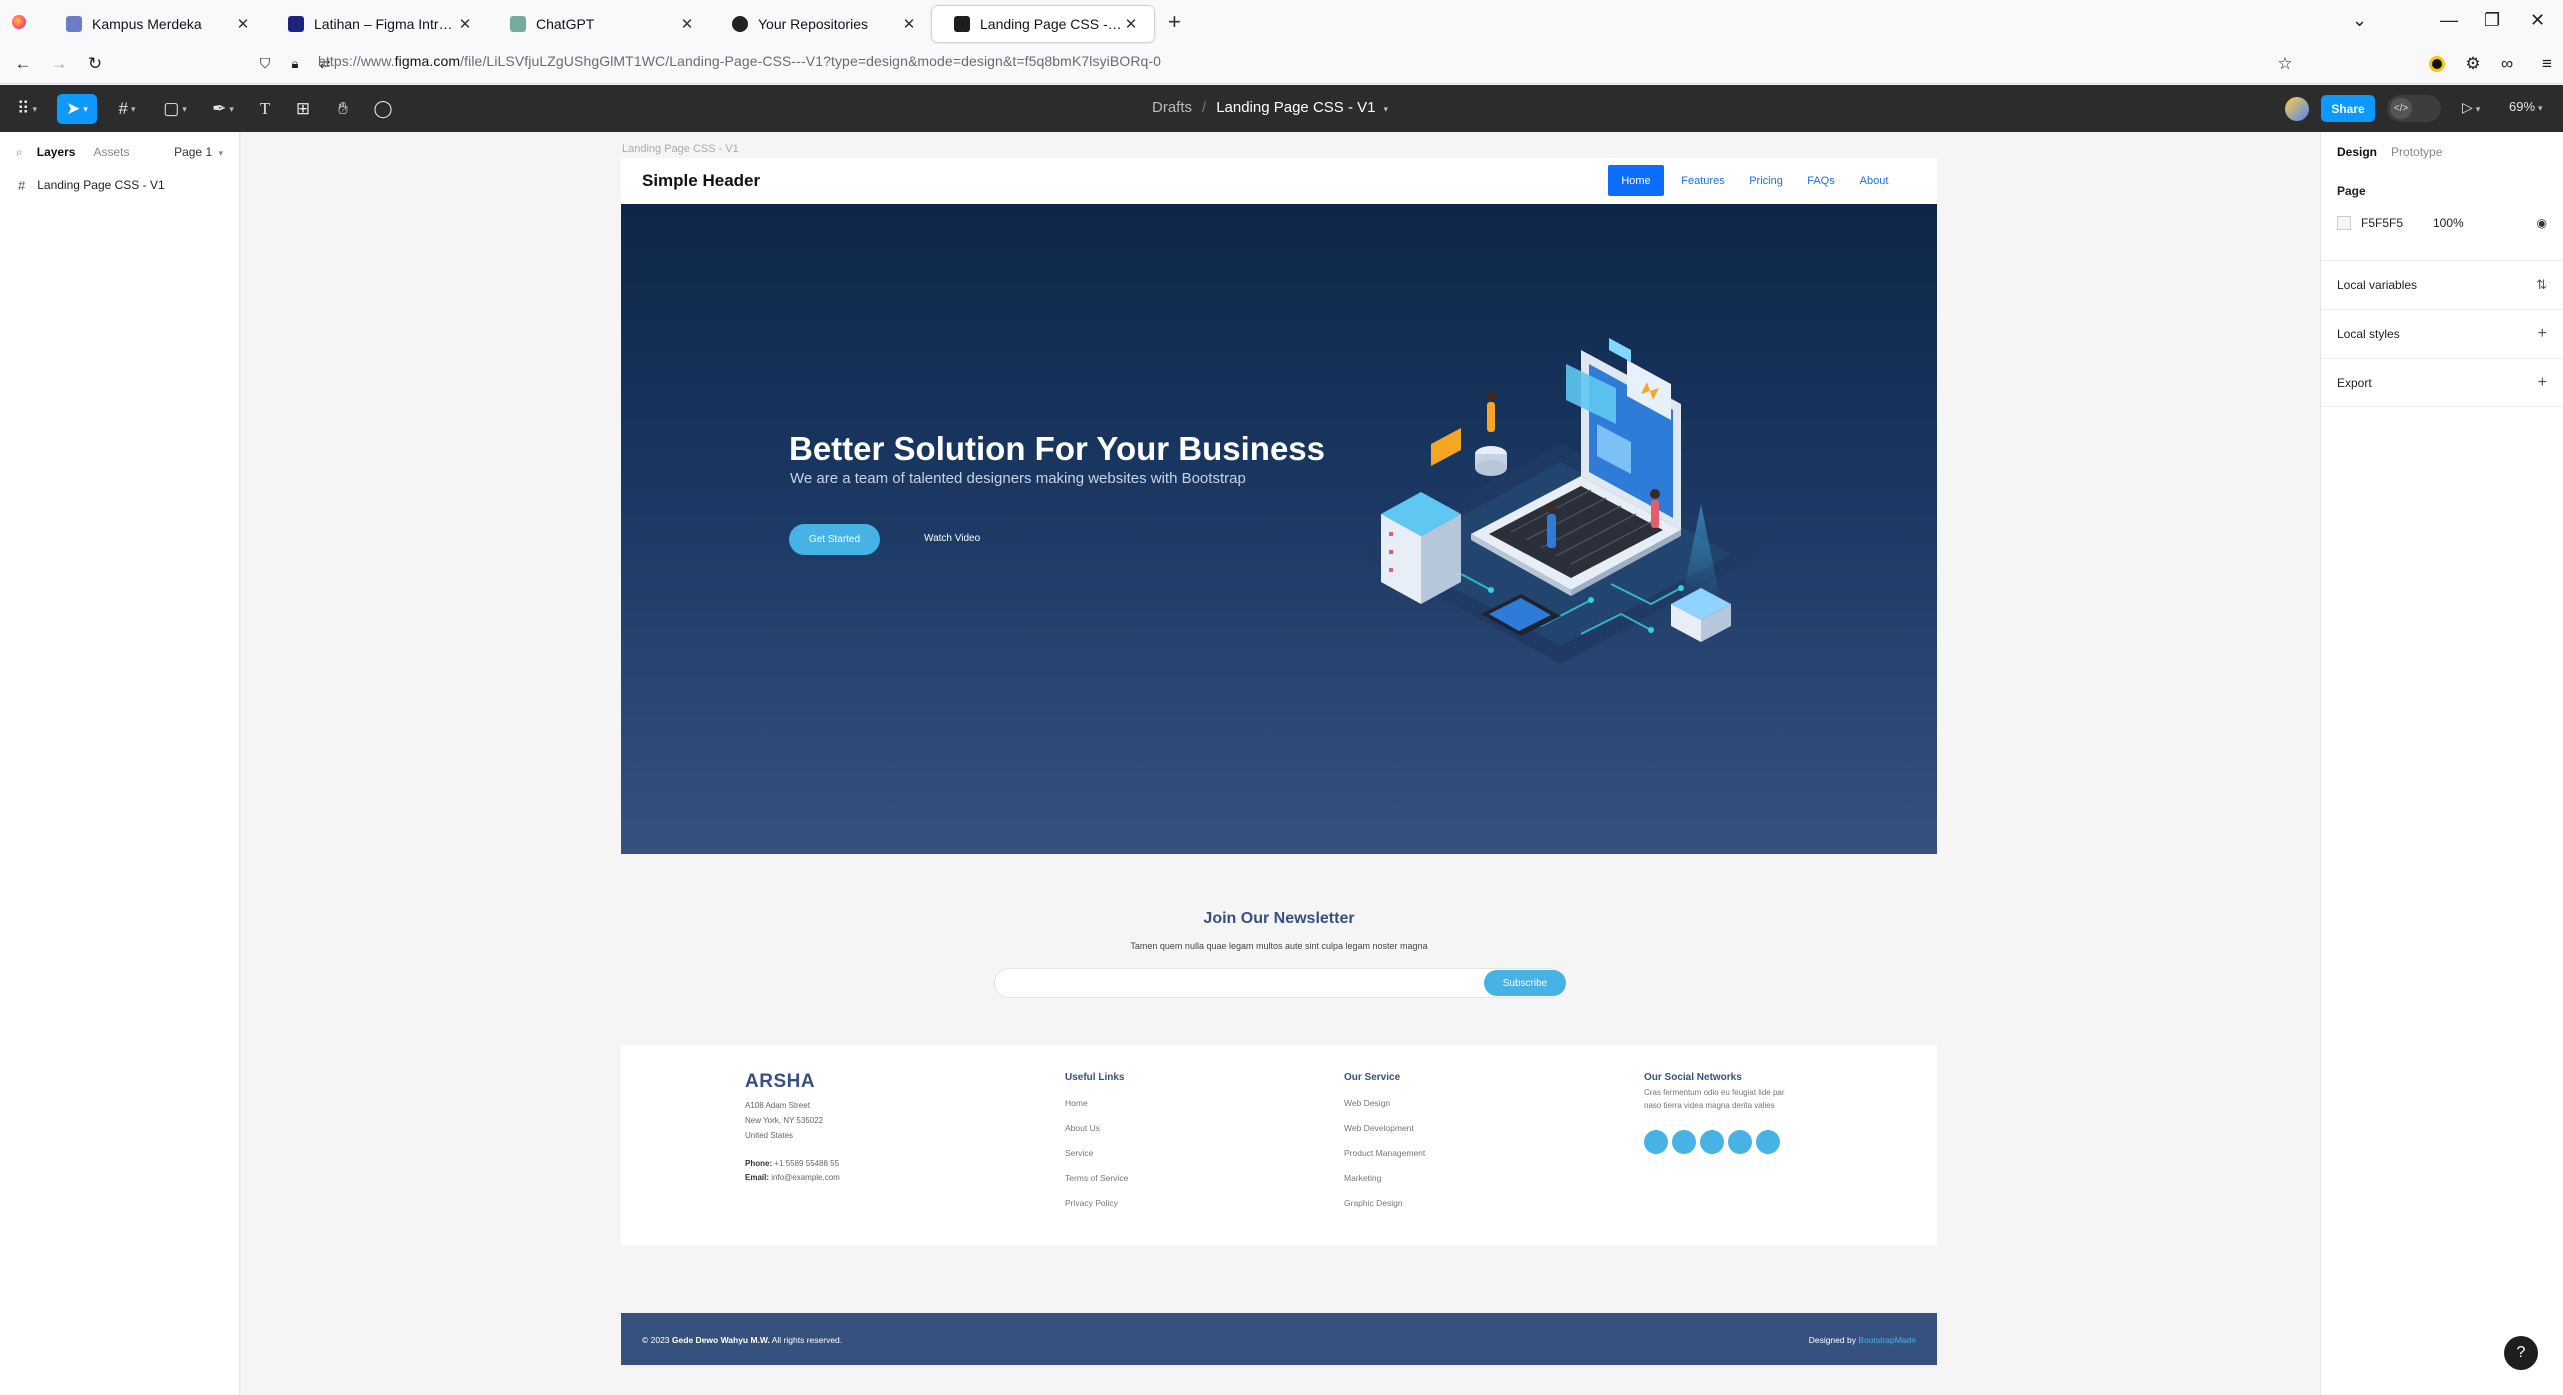  What do you see at coordinates (2348, 108) in the screenshot?
I see `share-button: Share` at bounding box center [2348, 108].